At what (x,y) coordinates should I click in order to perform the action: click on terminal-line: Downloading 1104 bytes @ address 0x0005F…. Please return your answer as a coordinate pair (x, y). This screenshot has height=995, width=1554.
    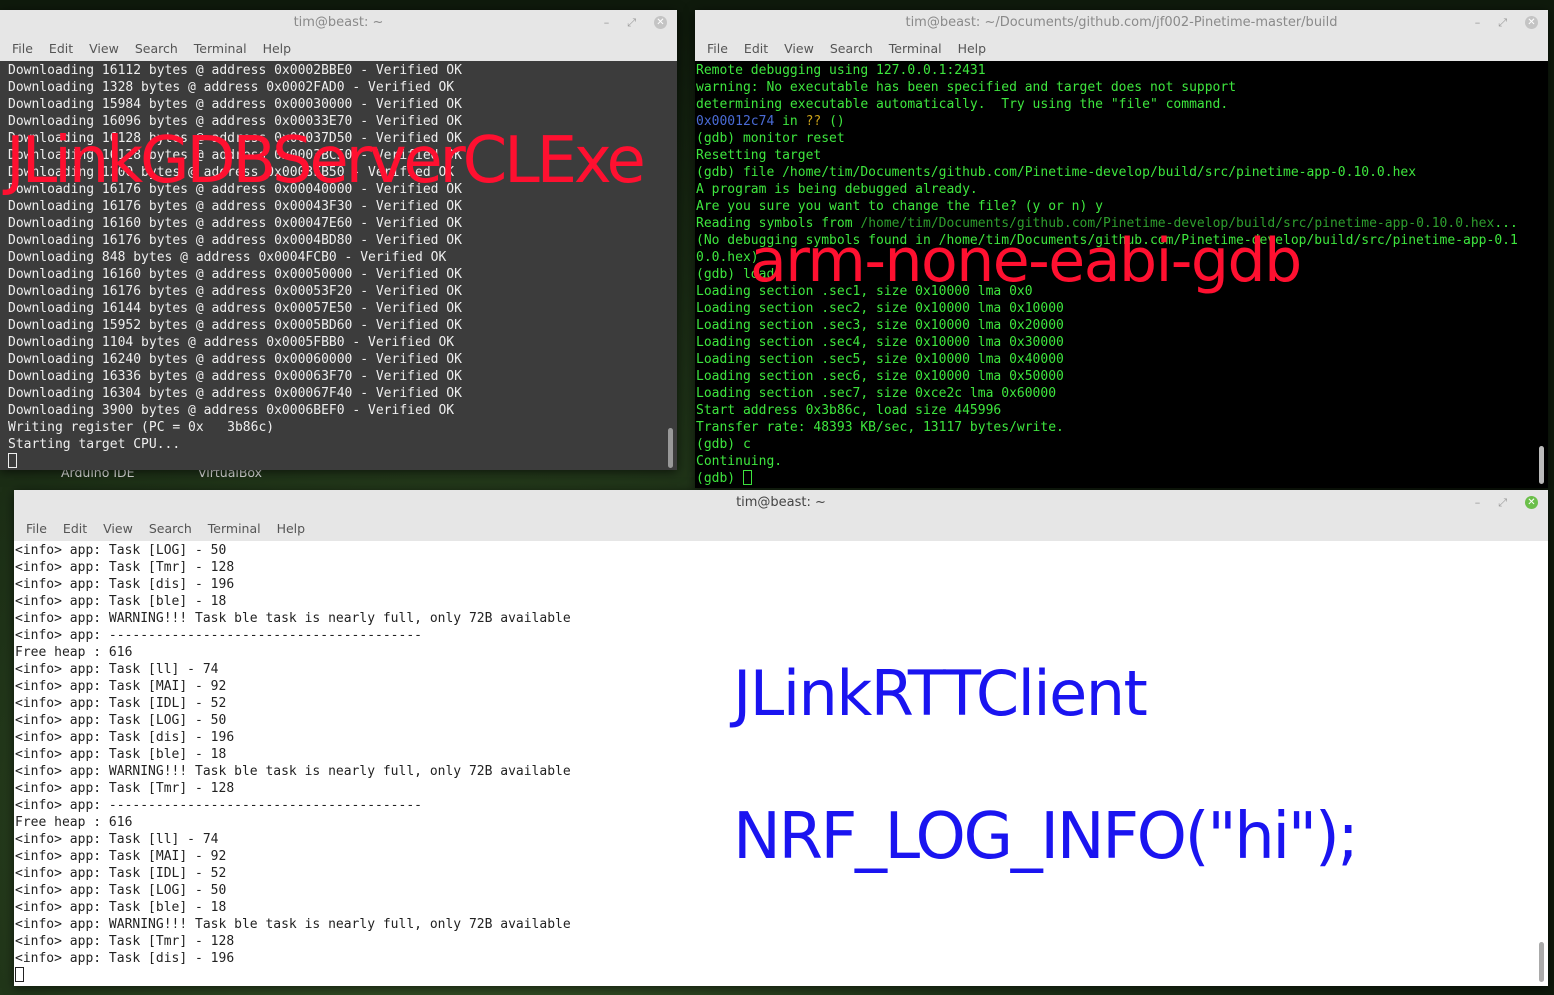
    Looking at the image, I should click on (231, 342).